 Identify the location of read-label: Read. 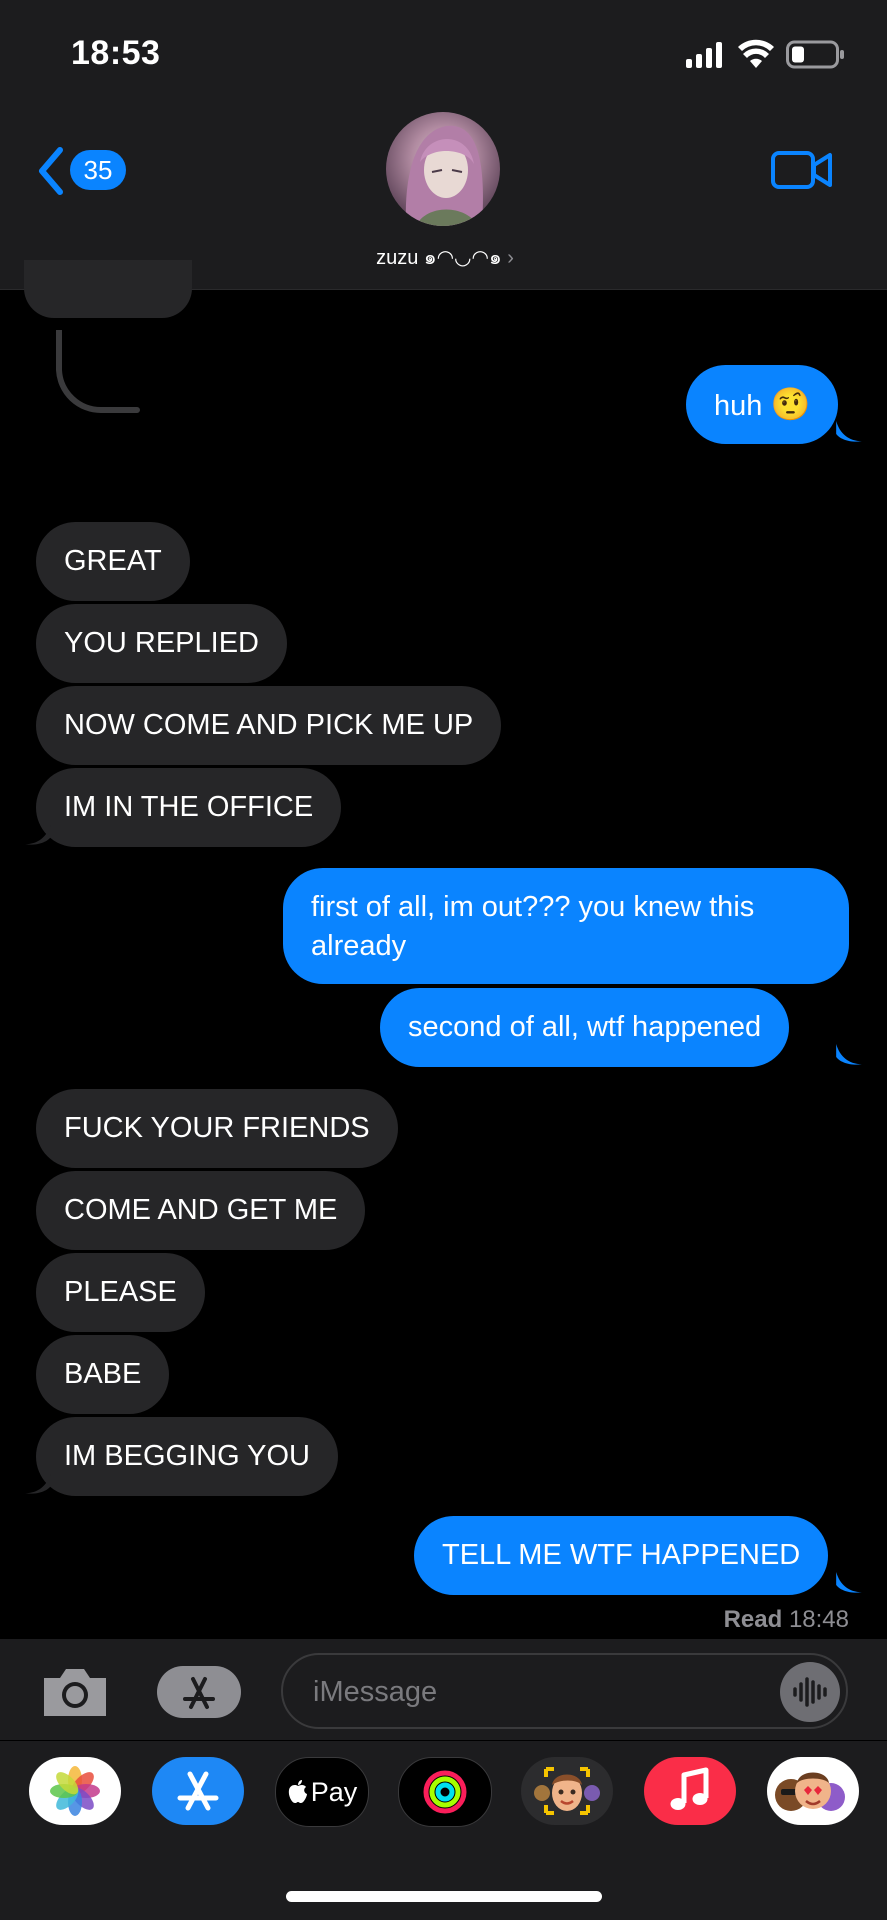
(753, 1619).